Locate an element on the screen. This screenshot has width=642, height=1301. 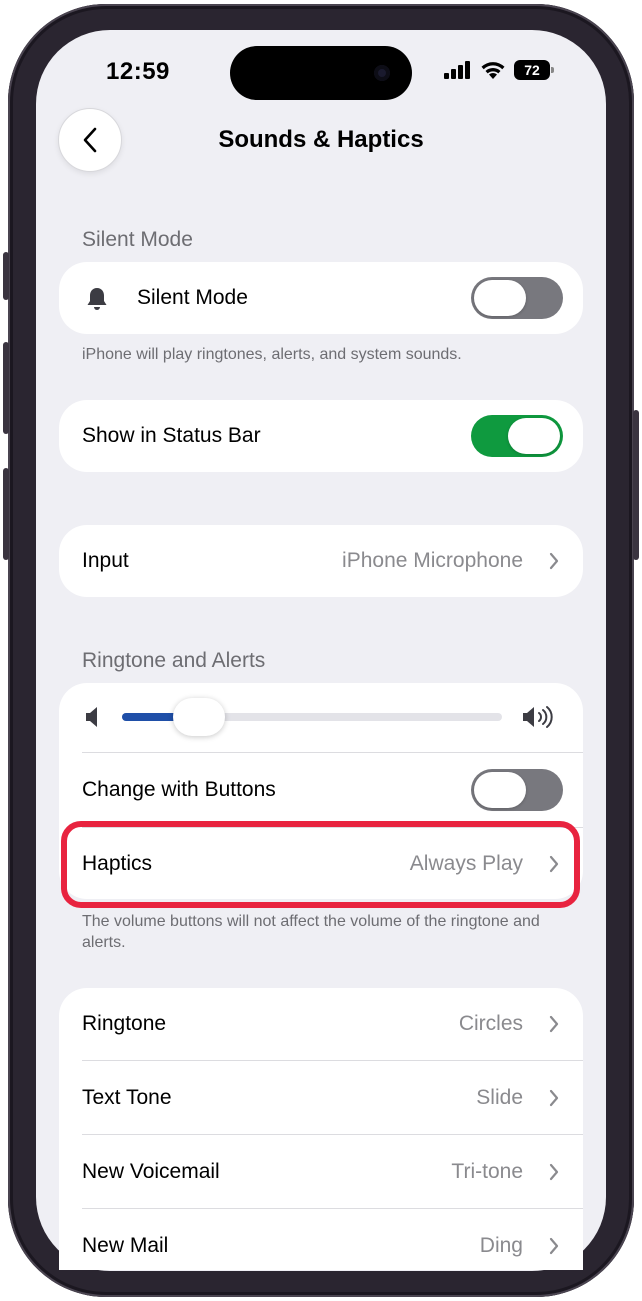
status-icons: 72 is located at coordinates (499, 70).